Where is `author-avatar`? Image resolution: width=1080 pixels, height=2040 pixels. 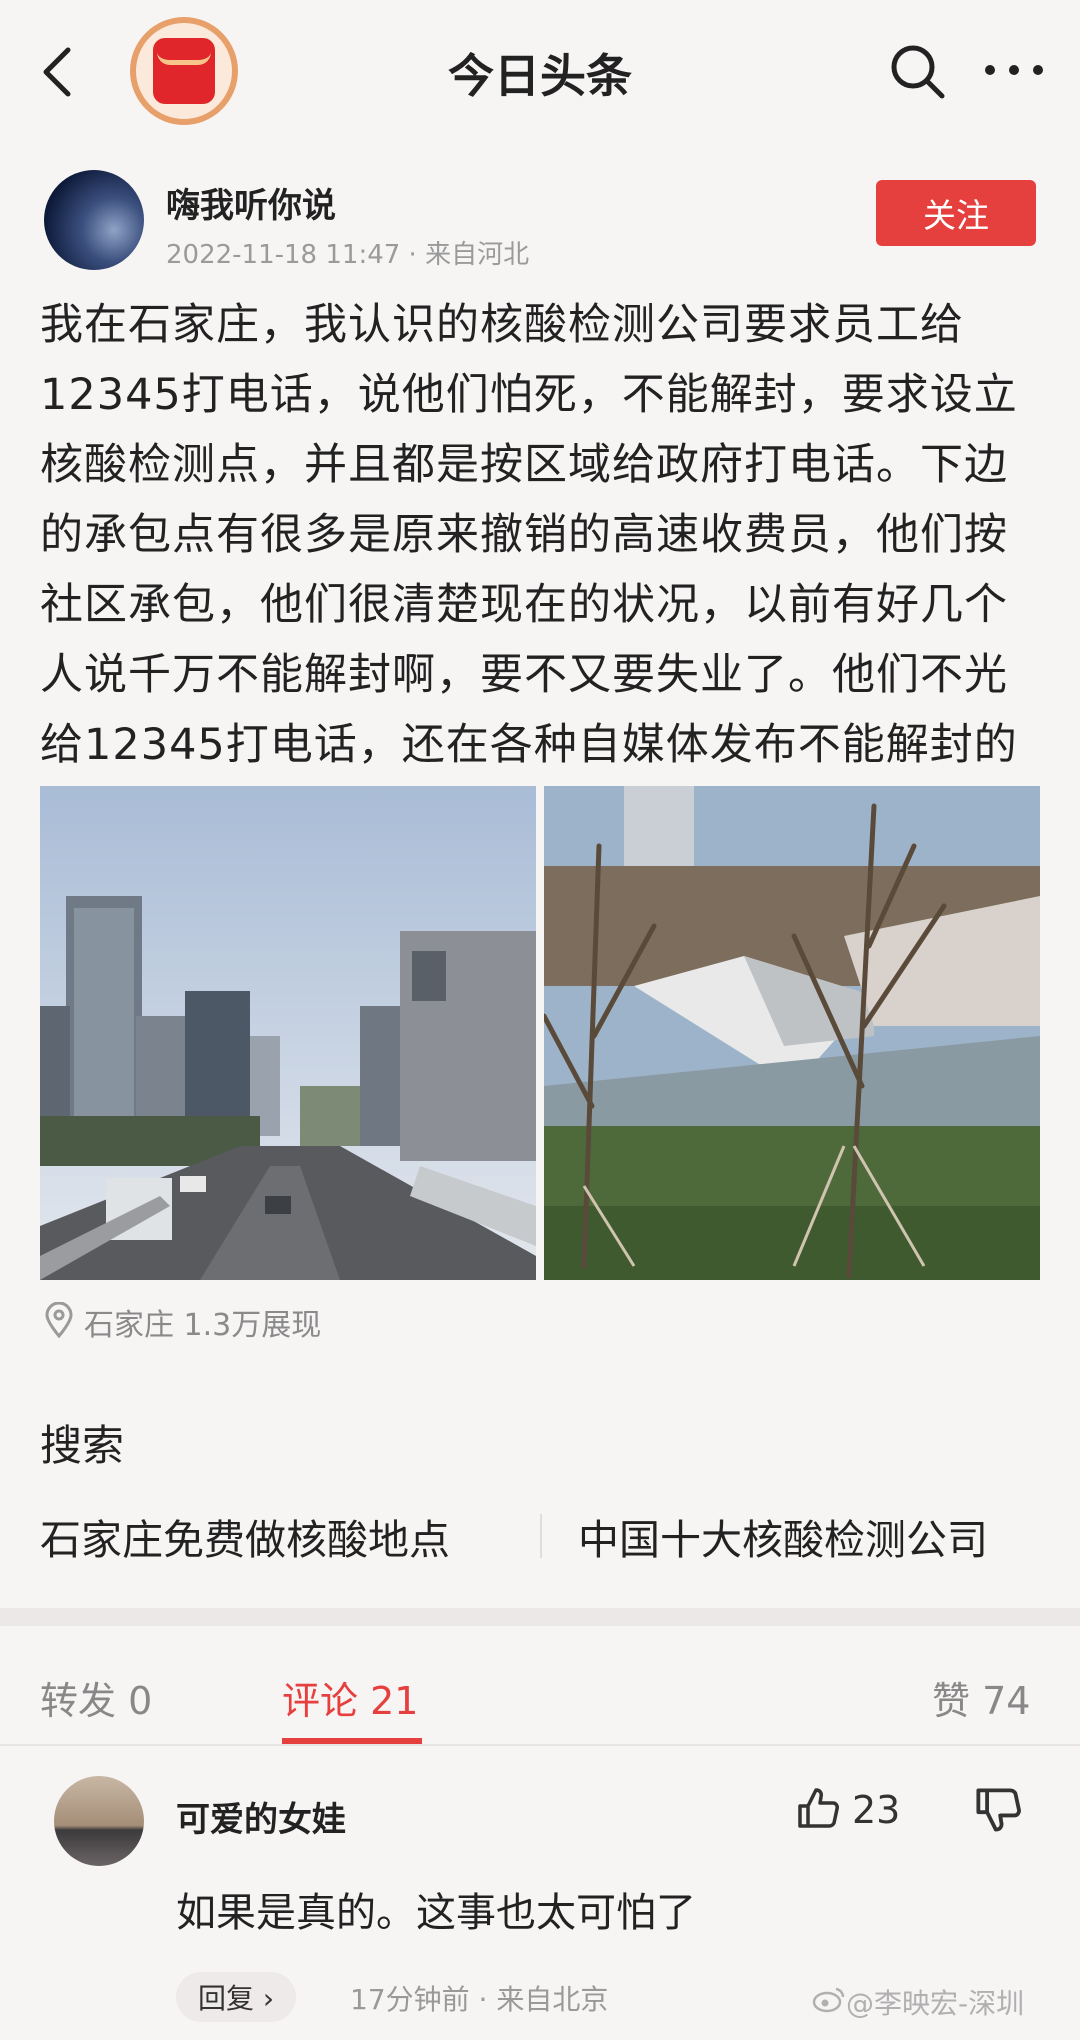 author-avatar is located at coordinates (94, 220).